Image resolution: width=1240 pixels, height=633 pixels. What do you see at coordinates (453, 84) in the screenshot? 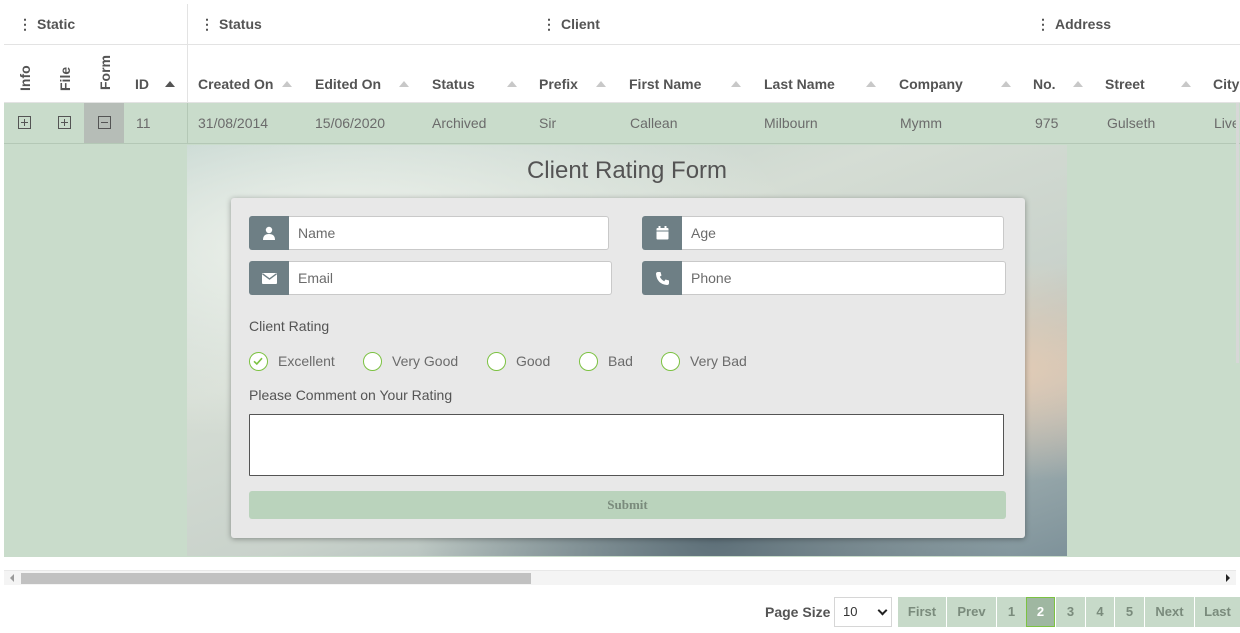
I see `col-status: Status` at bounding box center [453, 84].